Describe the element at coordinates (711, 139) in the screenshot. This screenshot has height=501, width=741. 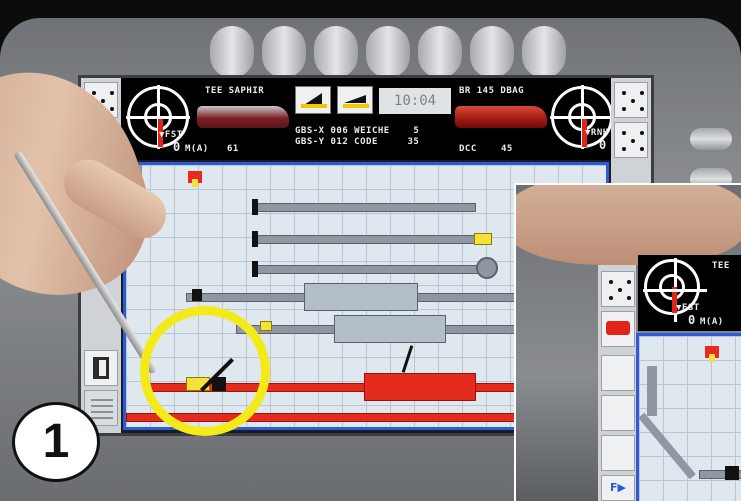
I see `housing-side-fin` at that location.